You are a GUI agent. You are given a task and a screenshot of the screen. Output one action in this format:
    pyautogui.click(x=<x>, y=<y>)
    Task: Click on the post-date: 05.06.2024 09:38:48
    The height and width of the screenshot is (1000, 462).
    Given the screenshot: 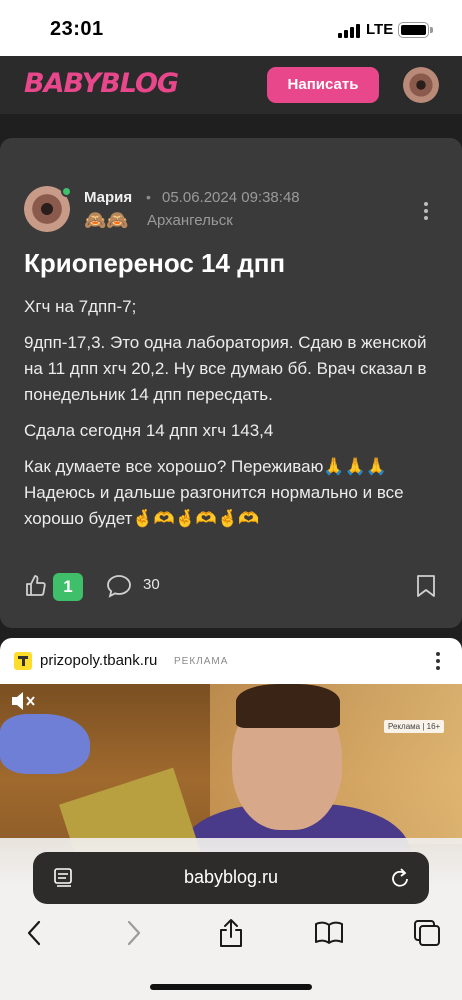 What is the action you would take?
    pyautogui.click(x=231, y=197)
    